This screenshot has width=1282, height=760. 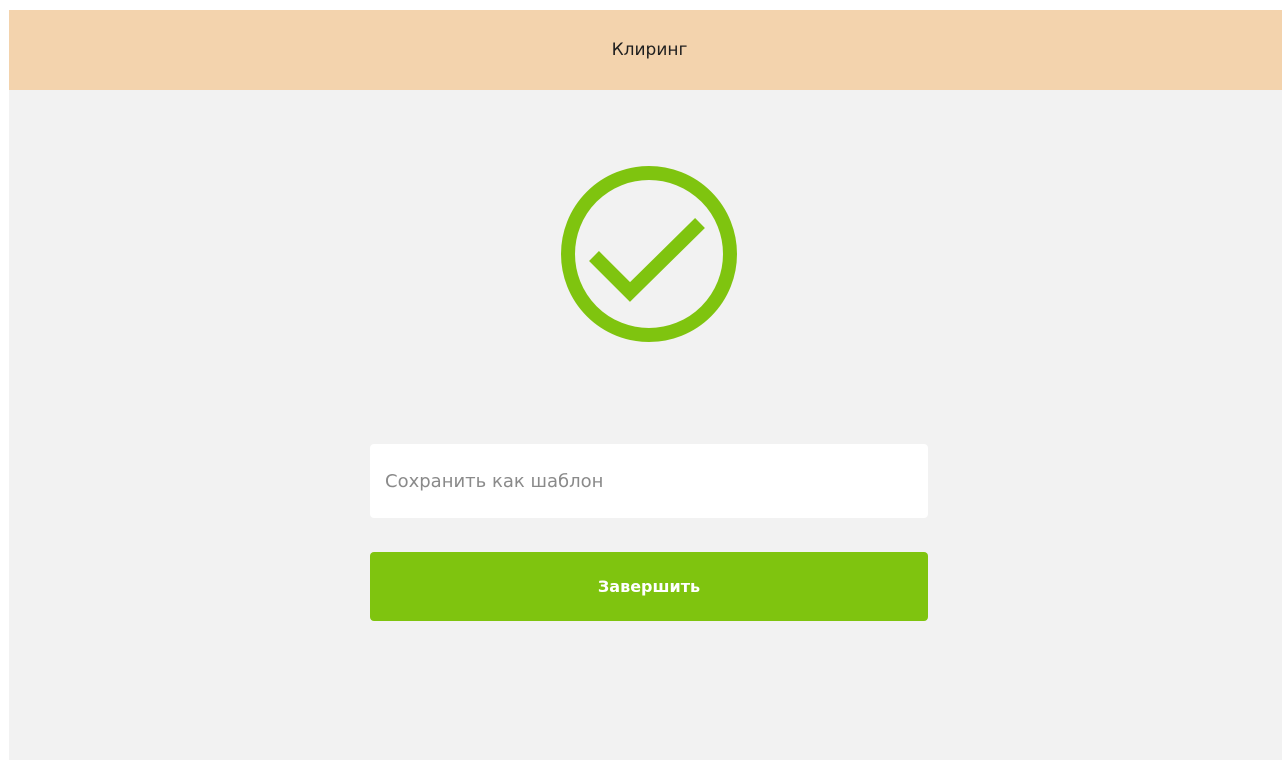 I want to click on finish-button: Завершить, so click(x=649, y=586).